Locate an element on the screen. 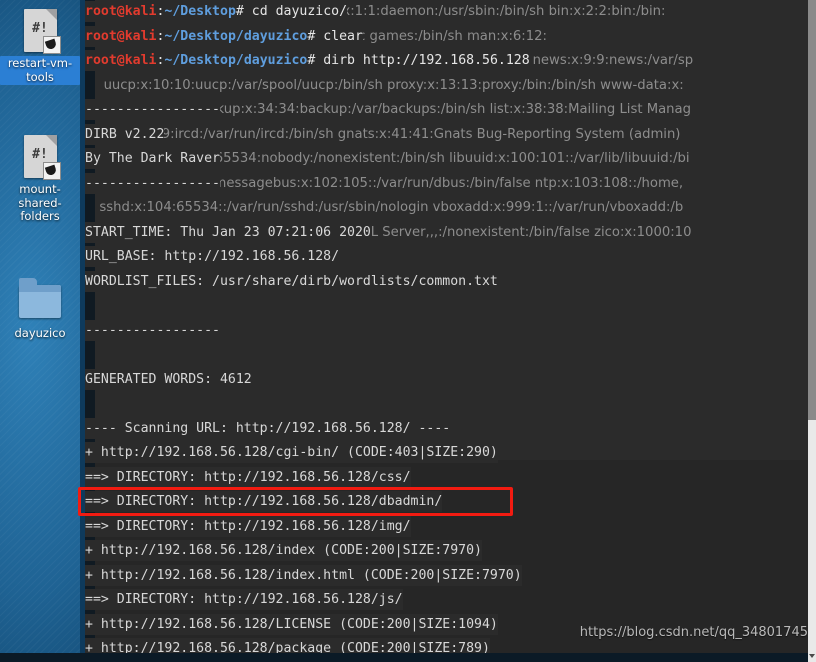 This screenshot has height=662, width=816. terminal-line-text: By The Dark Raver is located at coordinates (152, 158).